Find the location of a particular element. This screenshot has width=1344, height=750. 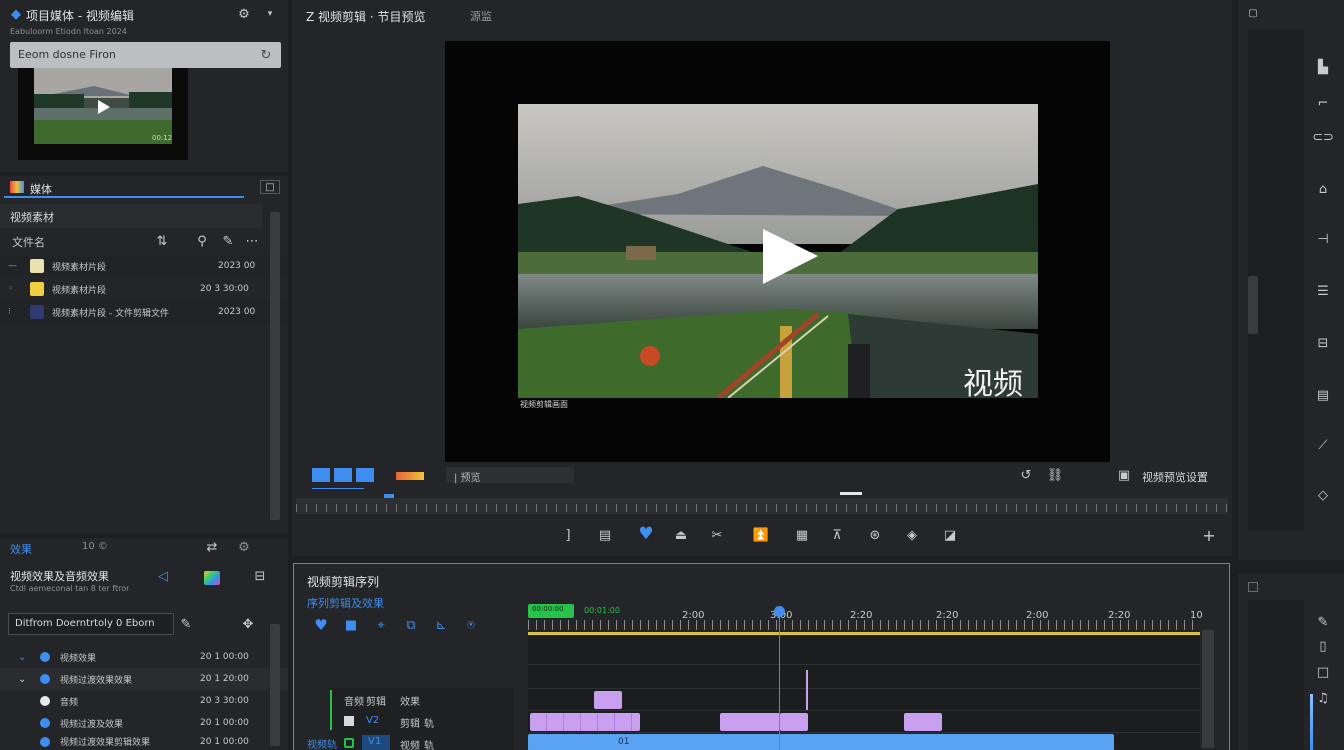

list-item: ⁝ 视频素材片段 - 文件剪辑文件 2023 00 is located at coordinates (144, 312).